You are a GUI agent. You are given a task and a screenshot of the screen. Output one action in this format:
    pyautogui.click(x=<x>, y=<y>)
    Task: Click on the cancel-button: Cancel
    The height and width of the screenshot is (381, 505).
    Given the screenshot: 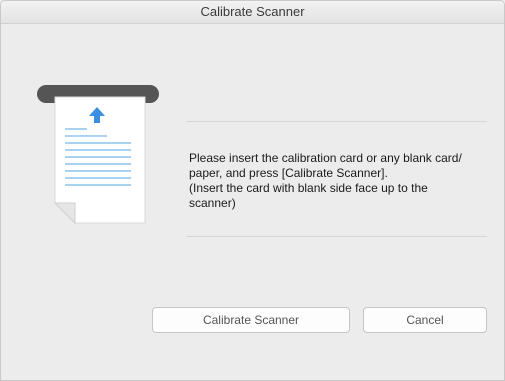 What is the action you would take?
    pyautogui.click(x=425, y=320)
    